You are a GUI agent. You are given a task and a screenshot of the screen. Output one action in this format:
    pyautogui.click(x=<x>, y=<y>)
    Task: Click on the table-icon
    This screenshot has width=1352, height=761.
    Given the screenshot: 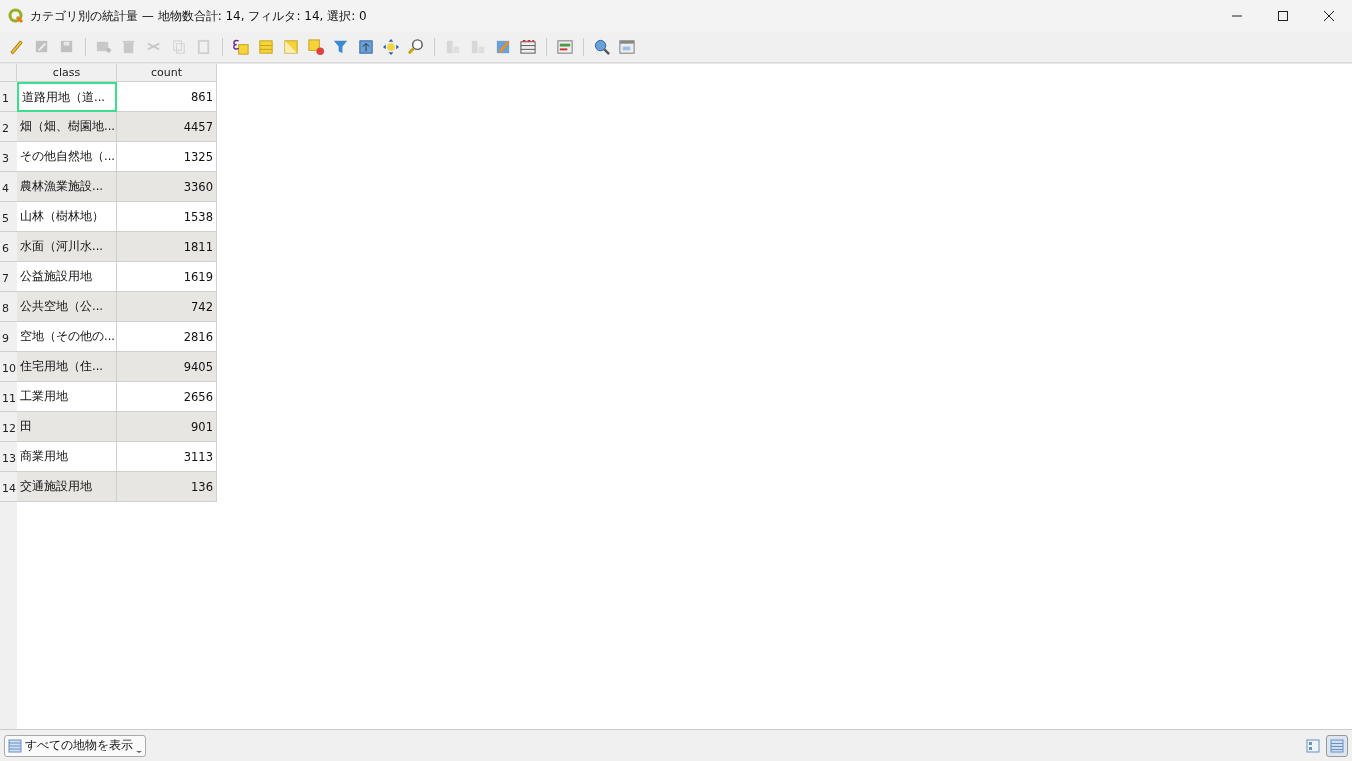 What is the action you would take?
    pyautogui.click(x=15, y=745)
    